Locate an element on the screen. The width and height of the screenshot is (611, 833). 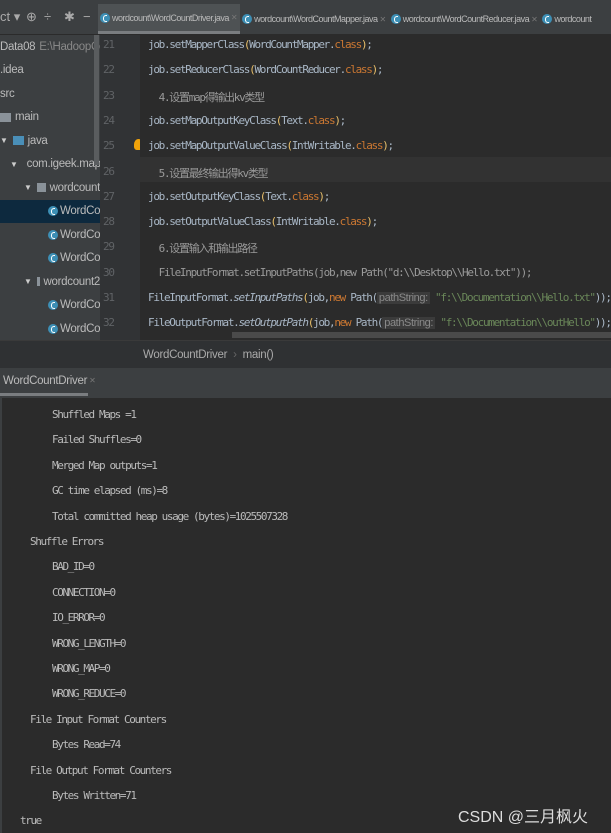
tree-item: ▼ java is located at coordinates (50, 140).